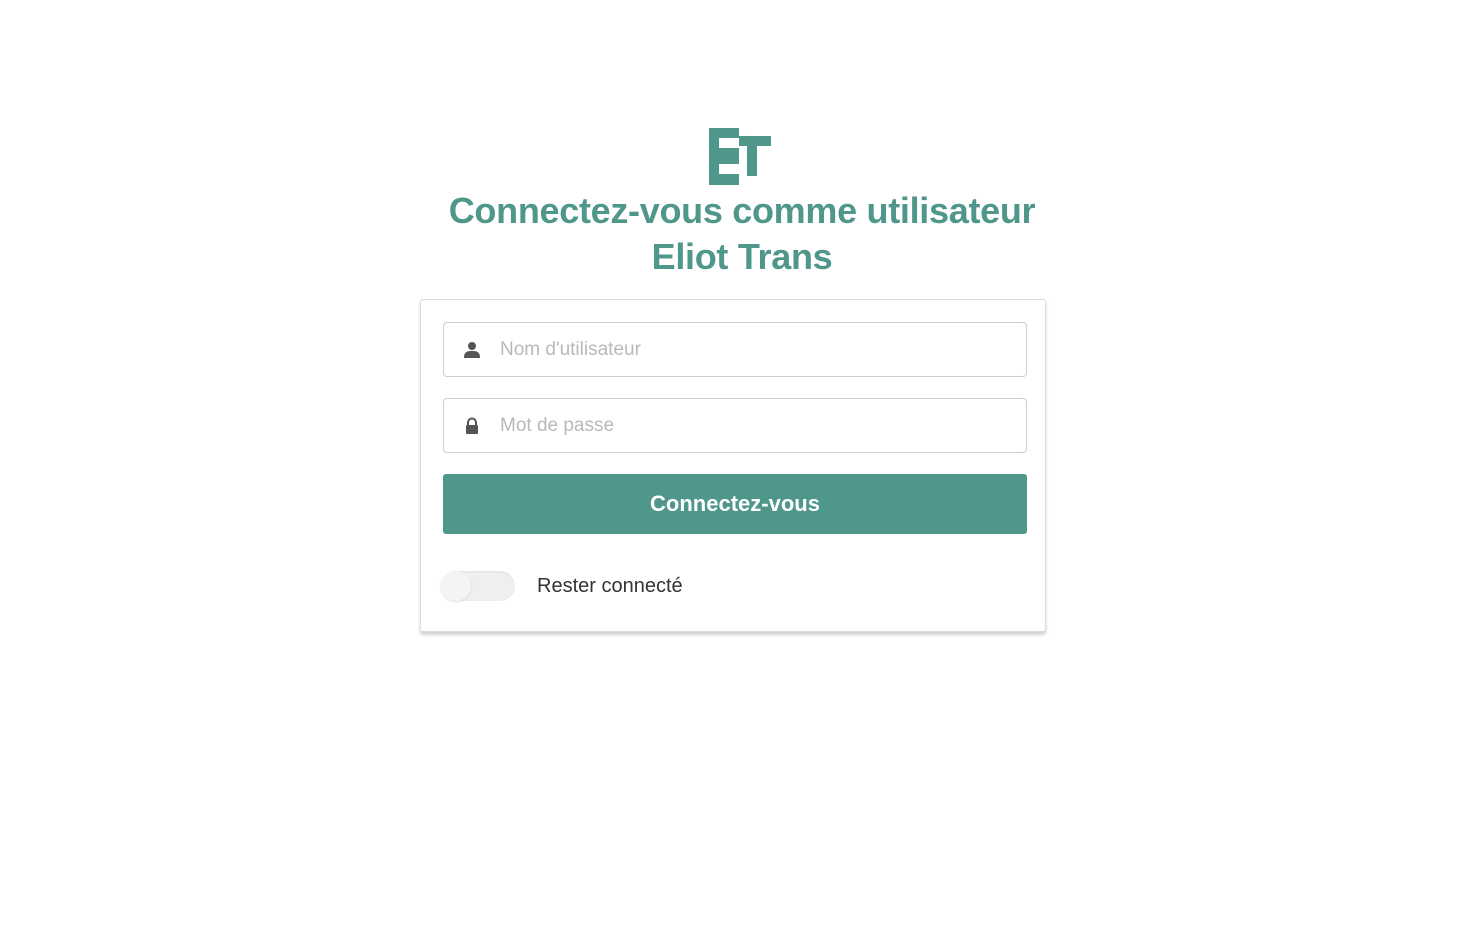 The width and height of the screenshot is (1474, 942). I want to click on username-field, so click(735, 349).